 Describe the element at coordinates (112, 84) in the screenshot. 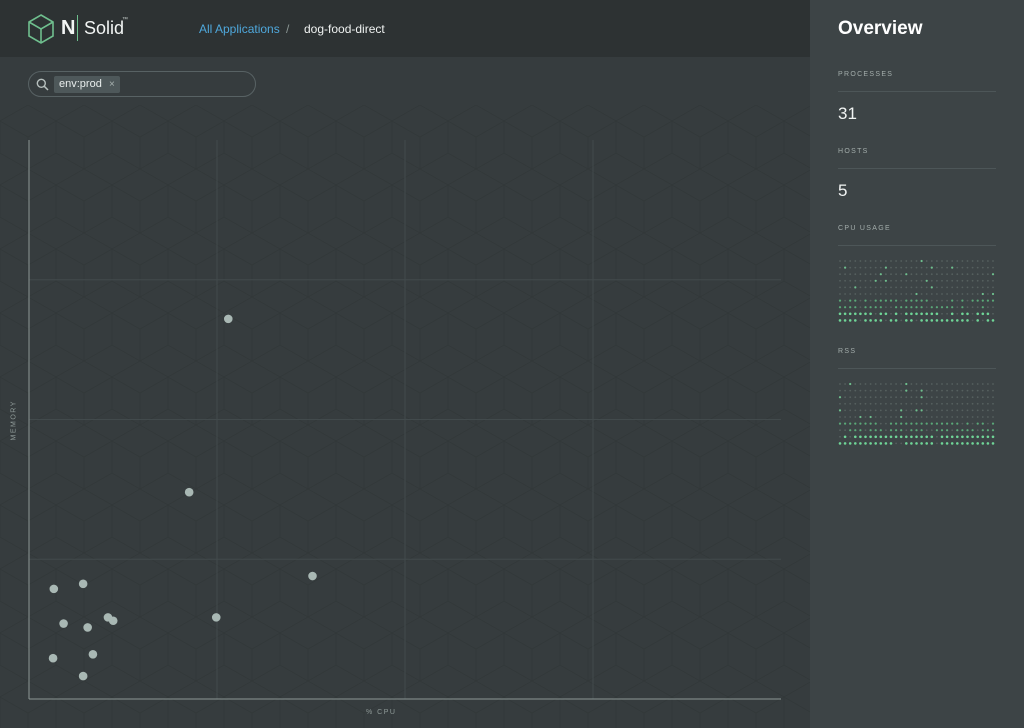

I see `close-icon: ×` at that location.